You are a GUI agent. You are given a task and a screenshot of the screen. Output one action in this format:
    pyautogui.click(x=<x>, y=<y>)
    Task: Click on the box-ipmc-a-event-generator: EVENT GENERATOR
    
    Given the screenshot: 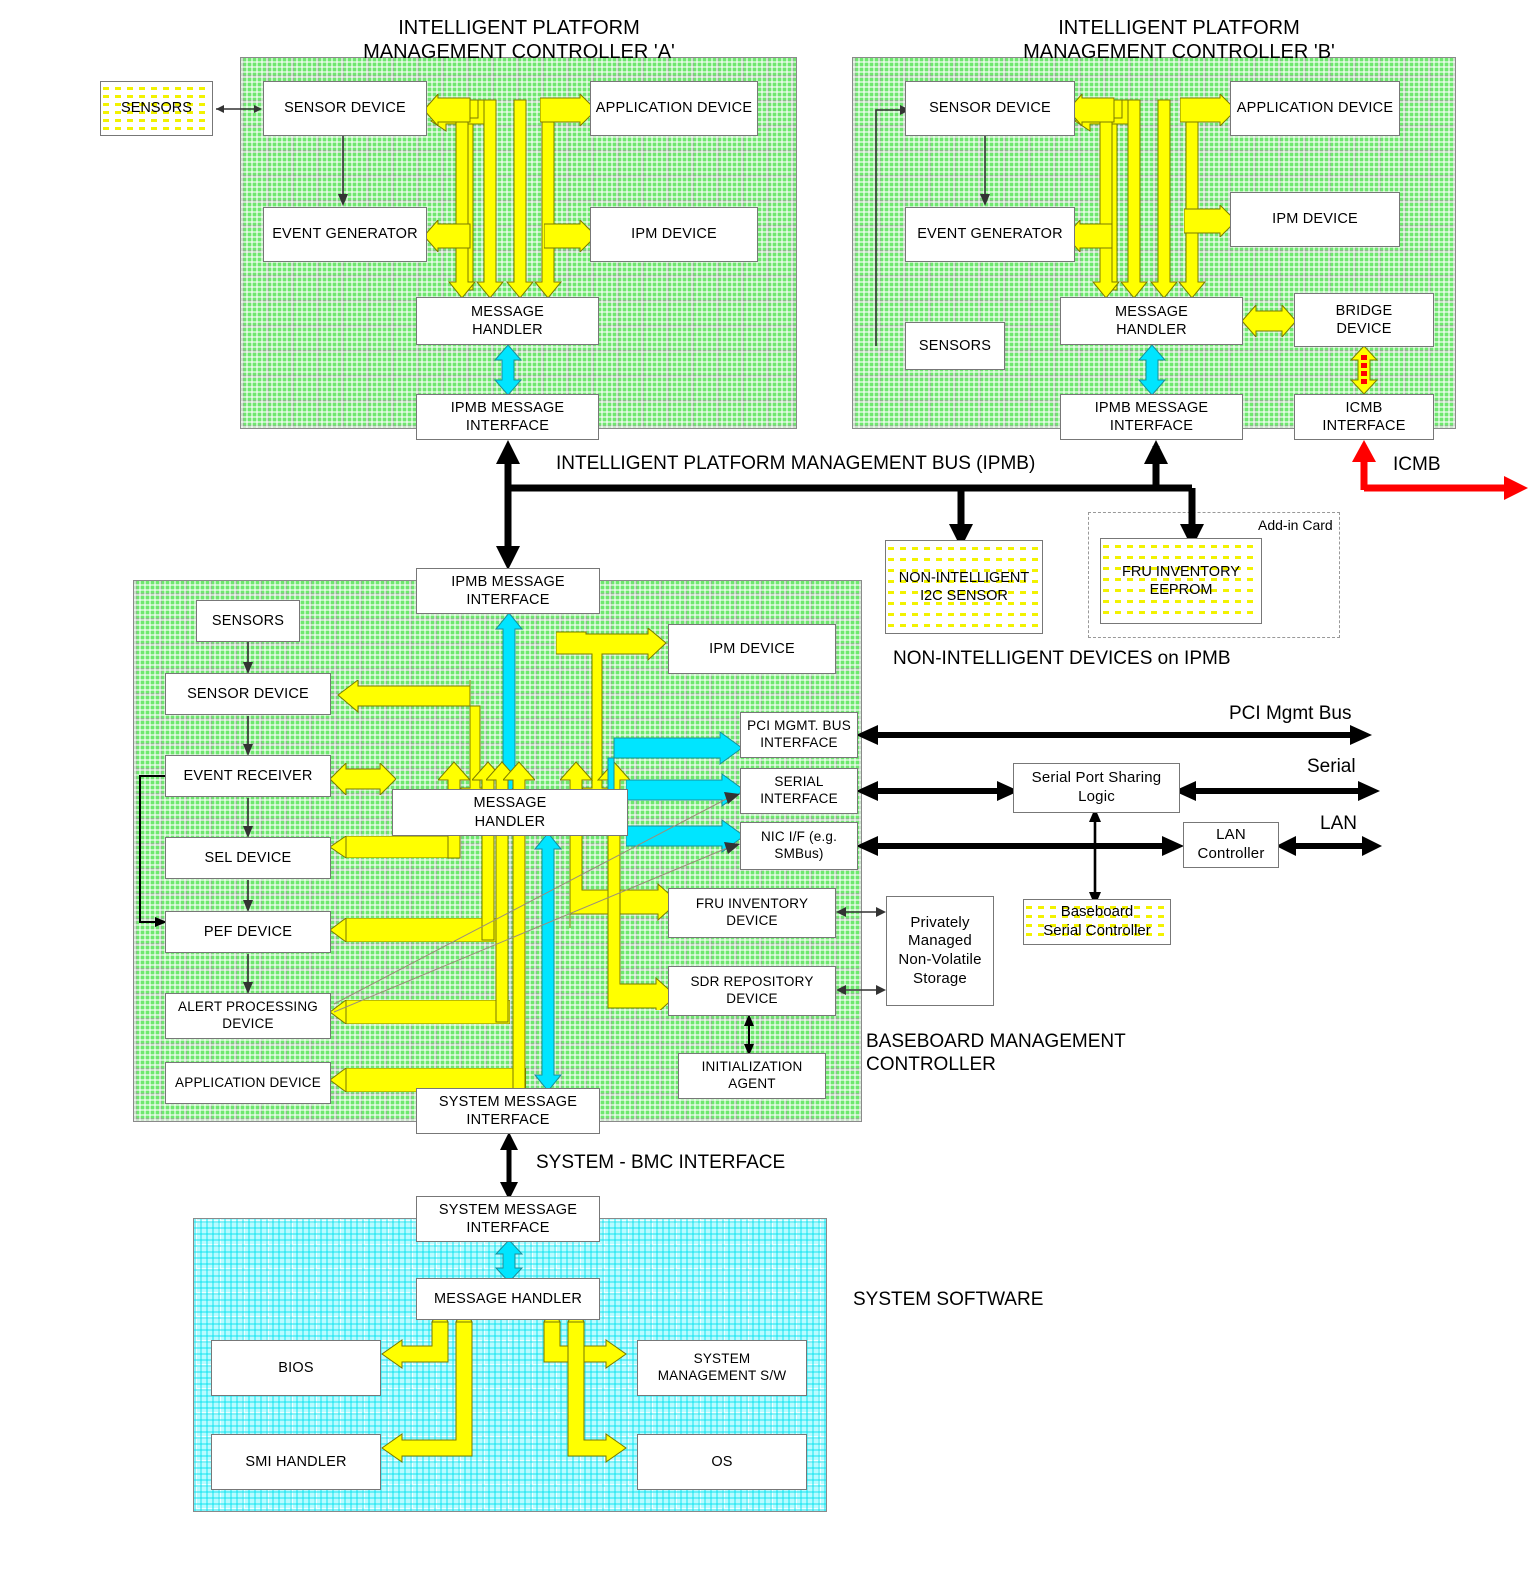 What is the action you would take?
    pyautogui.click(x=345, y=234)
    